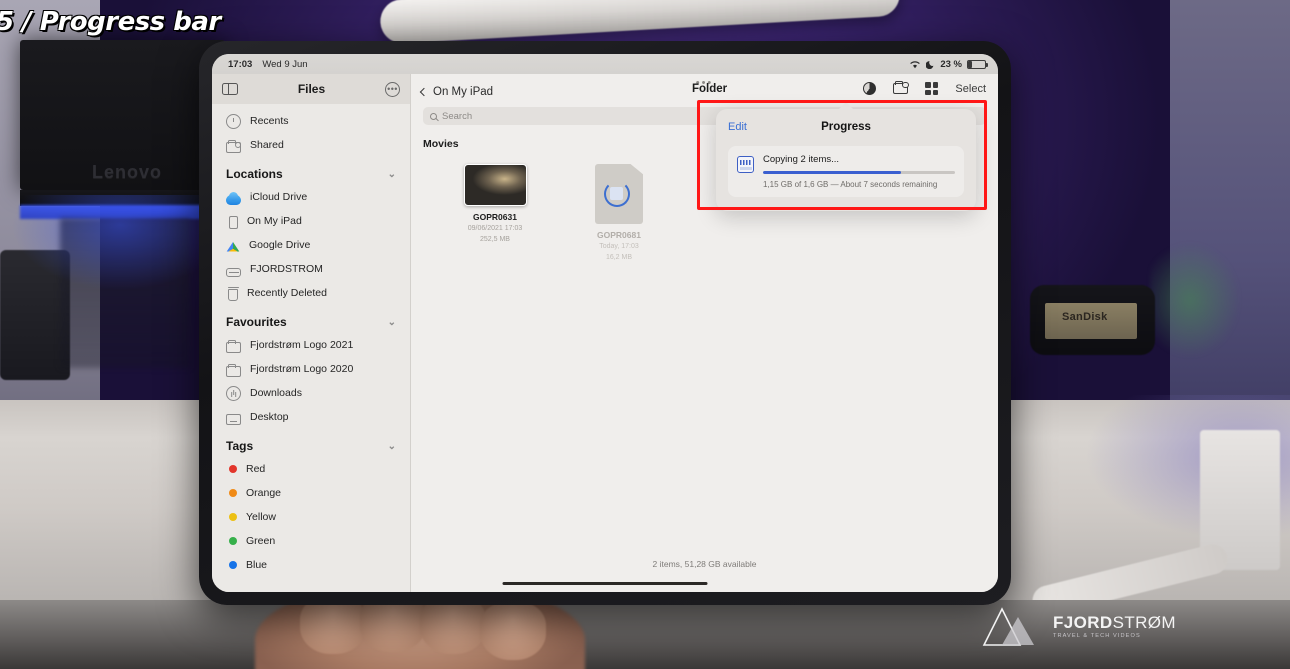  I want to click on mountain-triangles-icon, so click(1008, 626).